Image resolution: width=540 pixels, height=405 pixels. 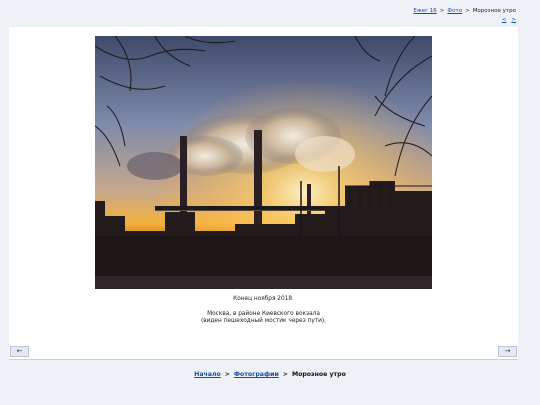 What do you see at coordinates (263, 321) in the screenshot?
I see `photo-caption-note: (виден пешеходный мостик через пути).` at bounding box center [263, 321].